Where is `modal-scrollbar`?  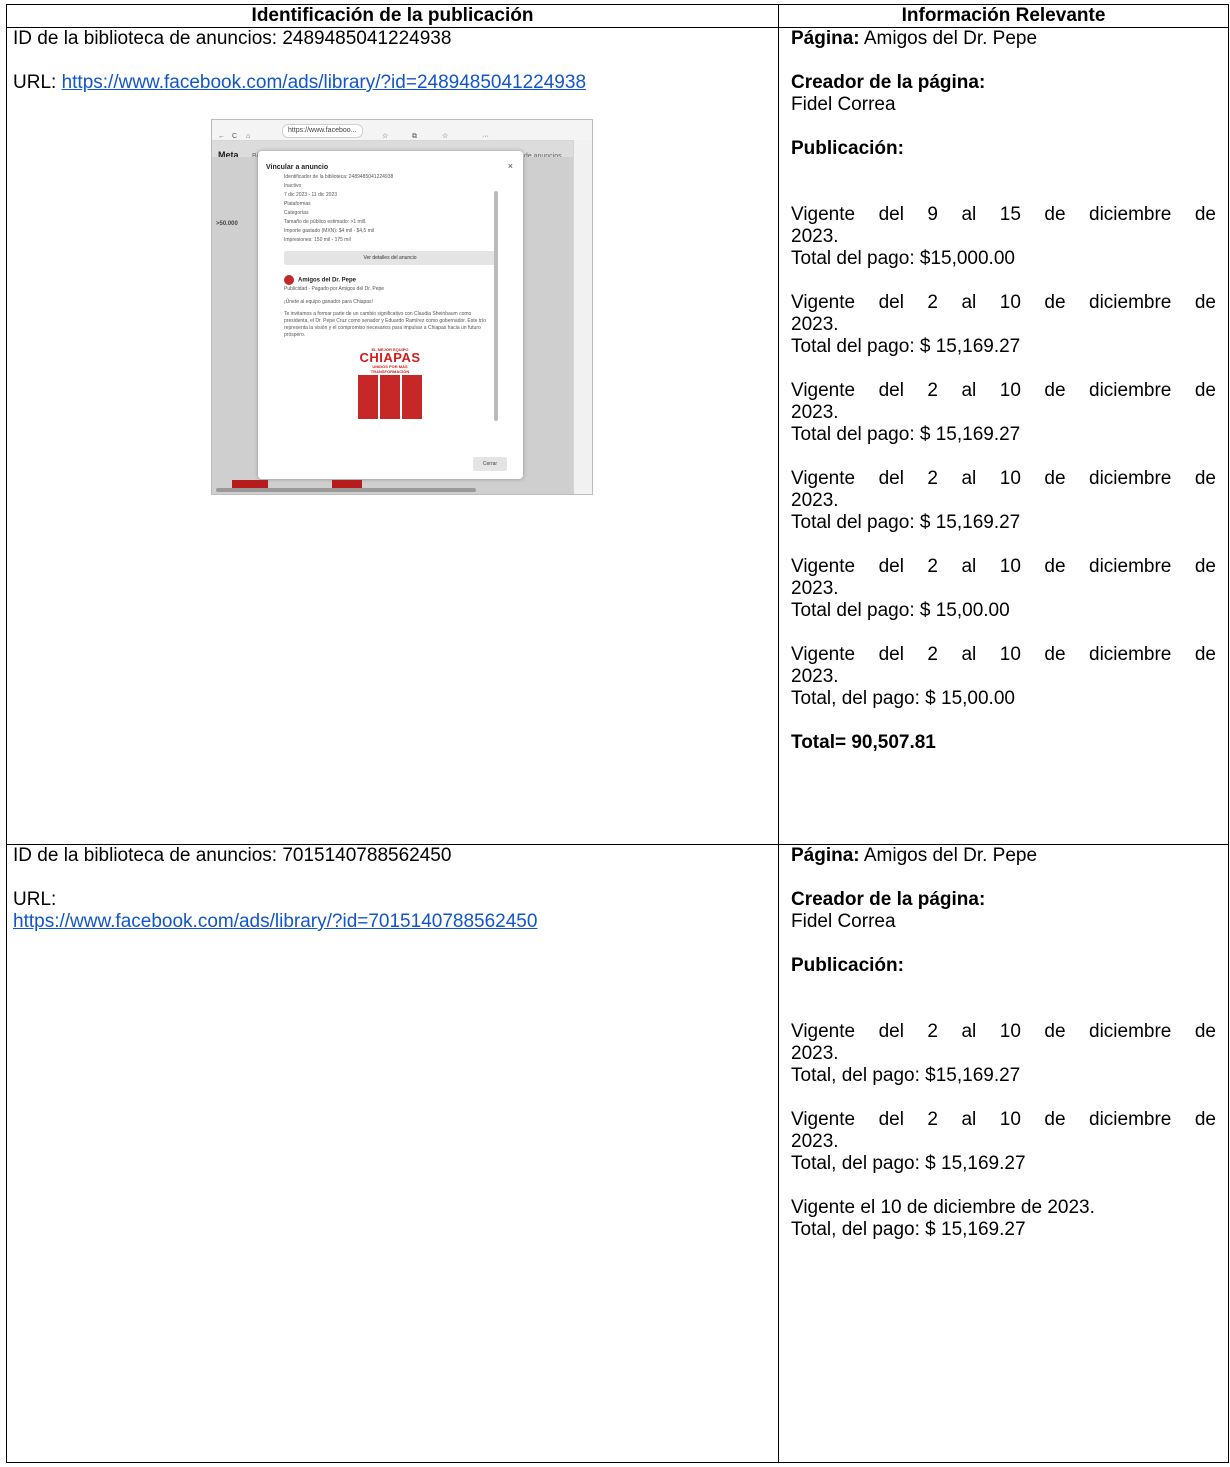 modal-scrollbar is located at coordinates (496, 306).